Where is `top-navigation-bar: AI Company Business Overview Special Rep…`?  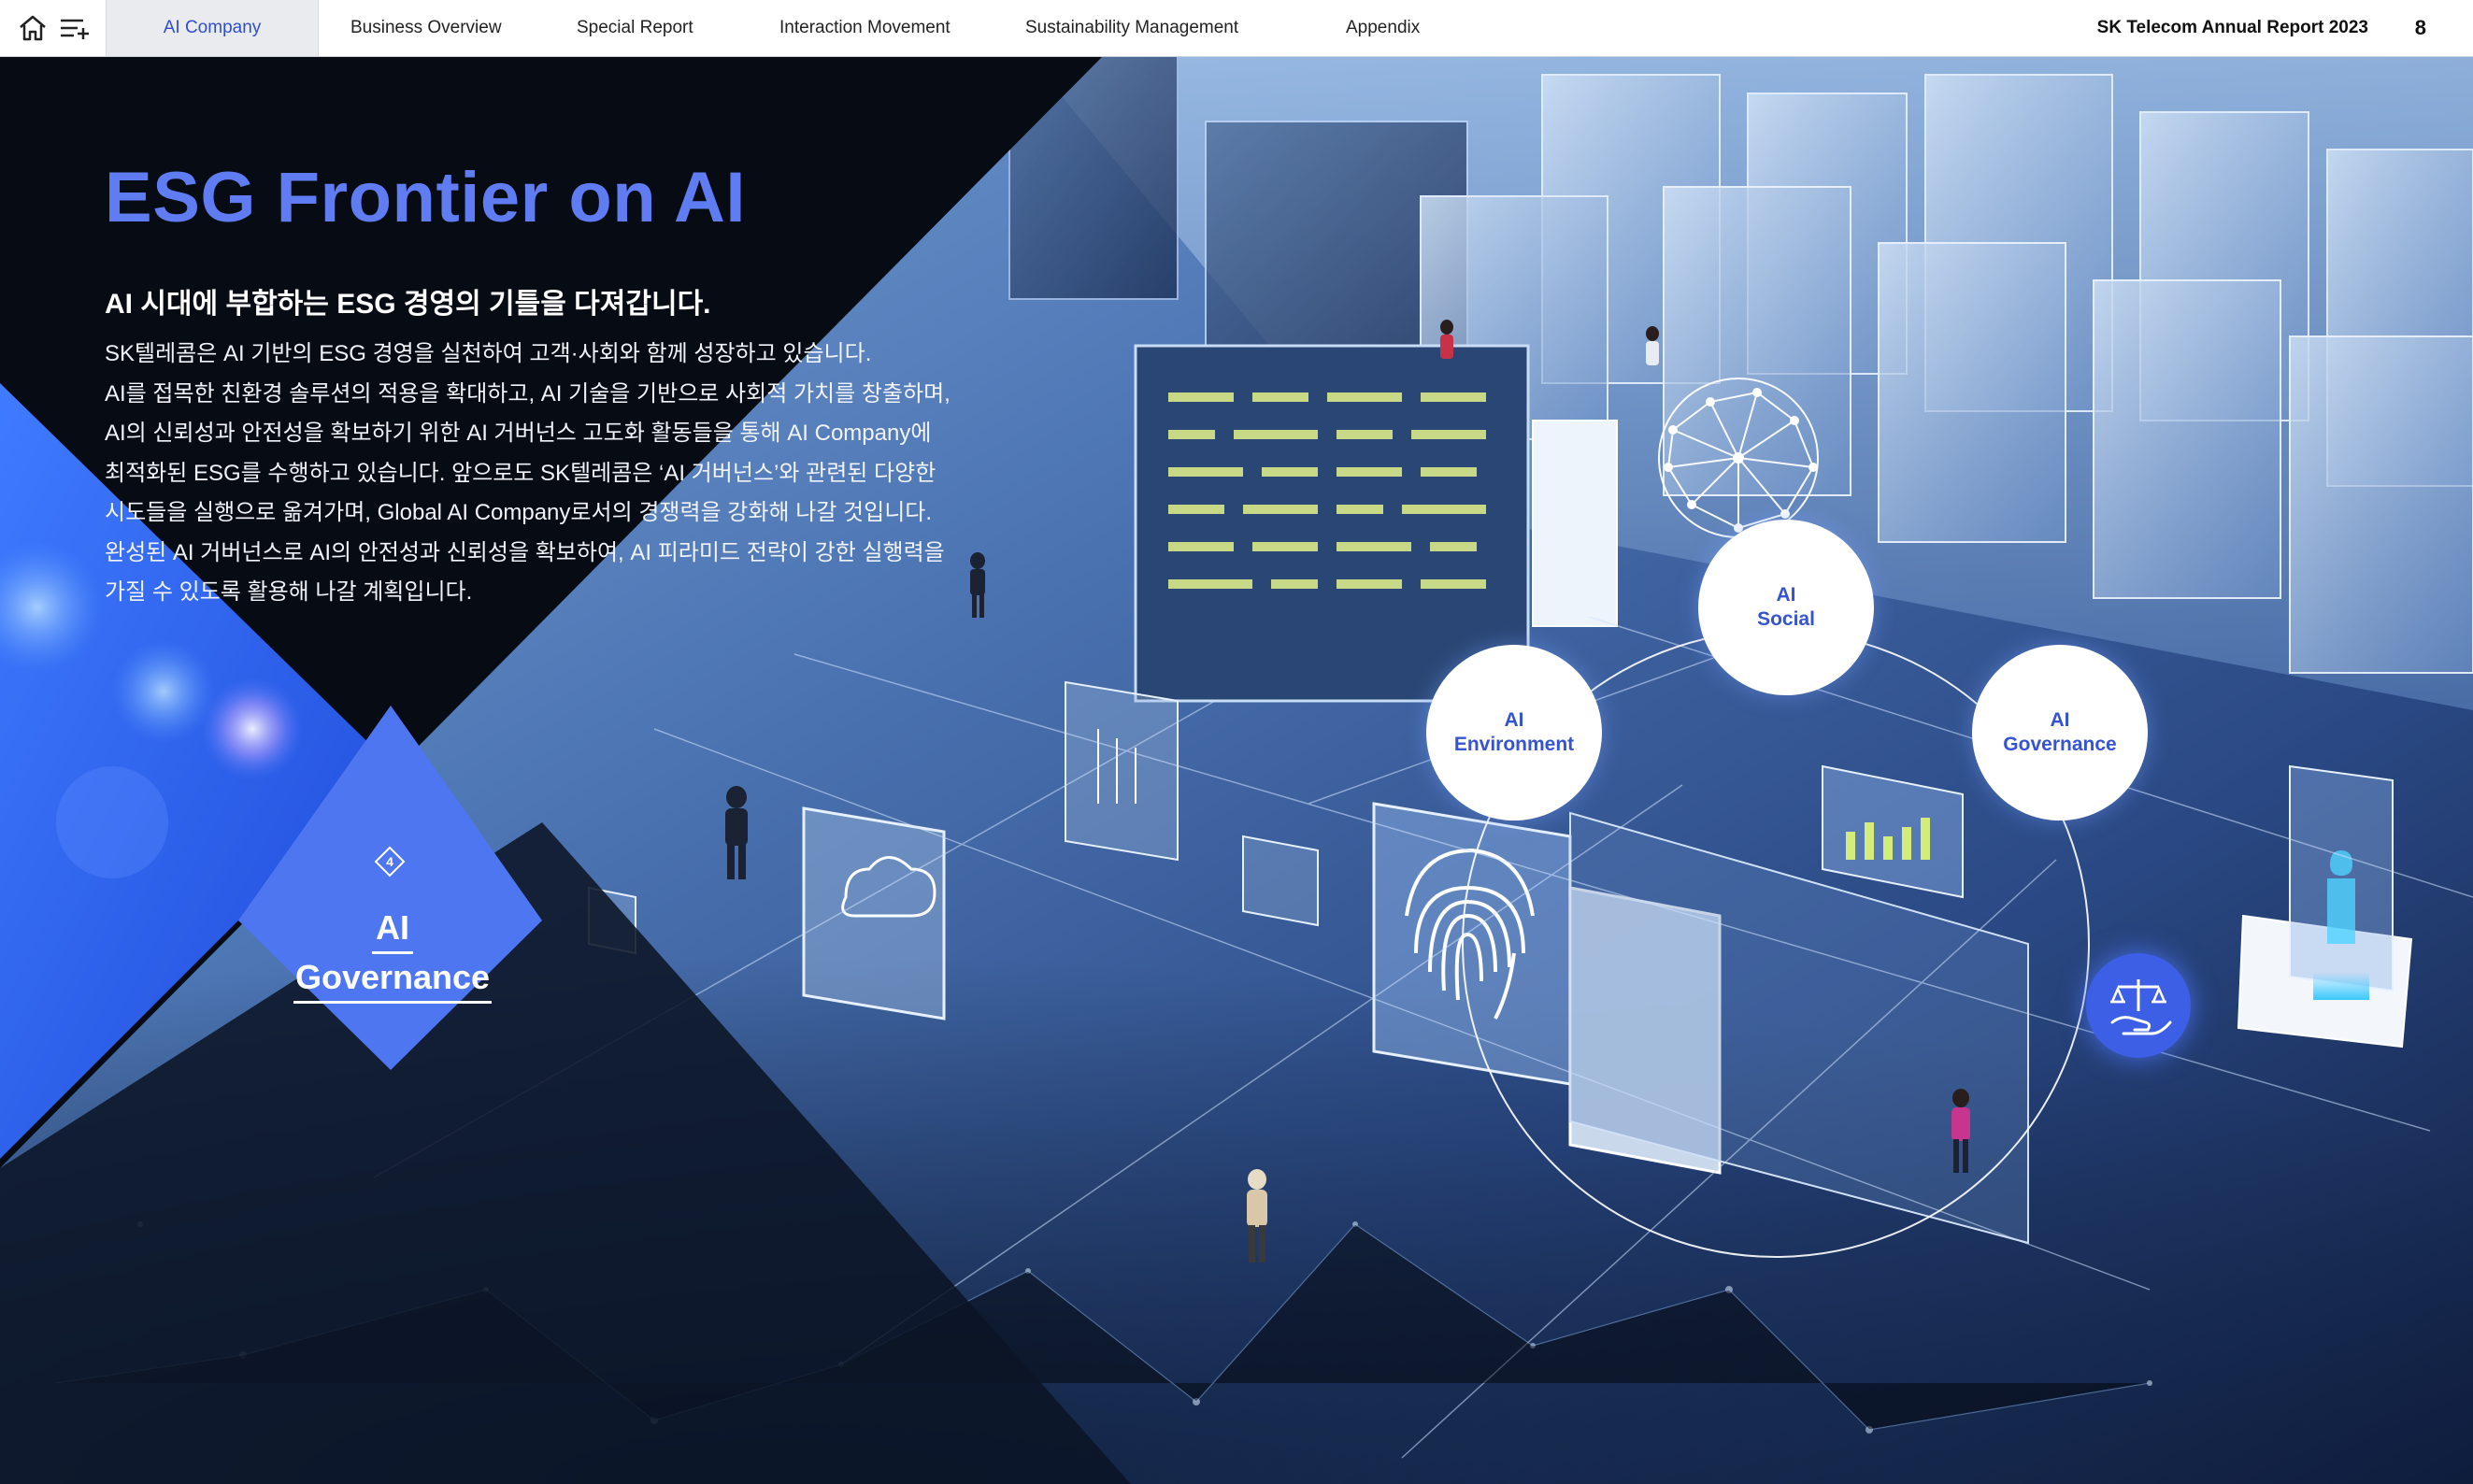 top-navigation-bar: AI Company Business Overview Special Rep… is located at coordinates (1236, 28).